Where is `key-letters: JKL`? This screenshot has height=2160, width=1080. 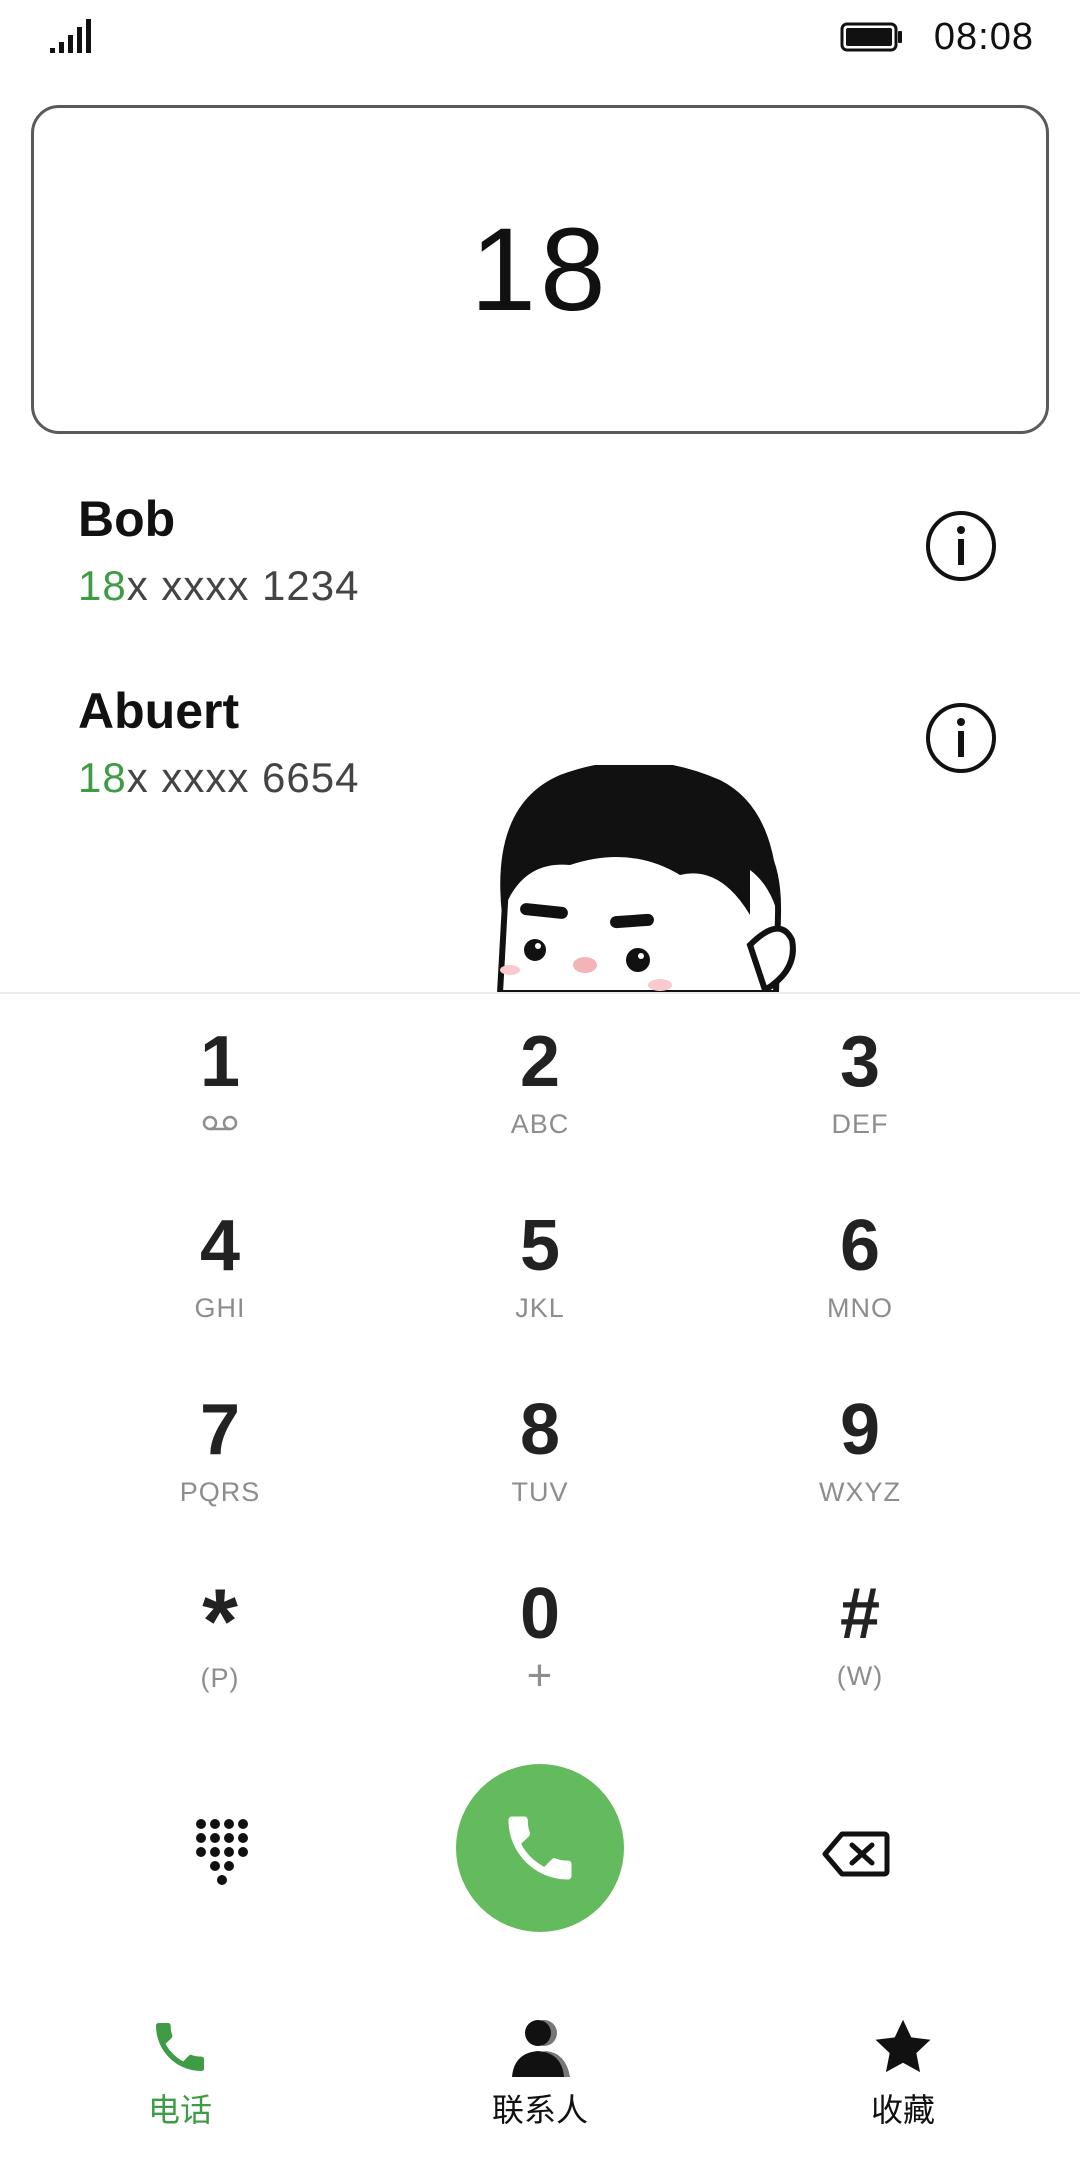 key-letters: JKL is located at coordinates (540, 1308).